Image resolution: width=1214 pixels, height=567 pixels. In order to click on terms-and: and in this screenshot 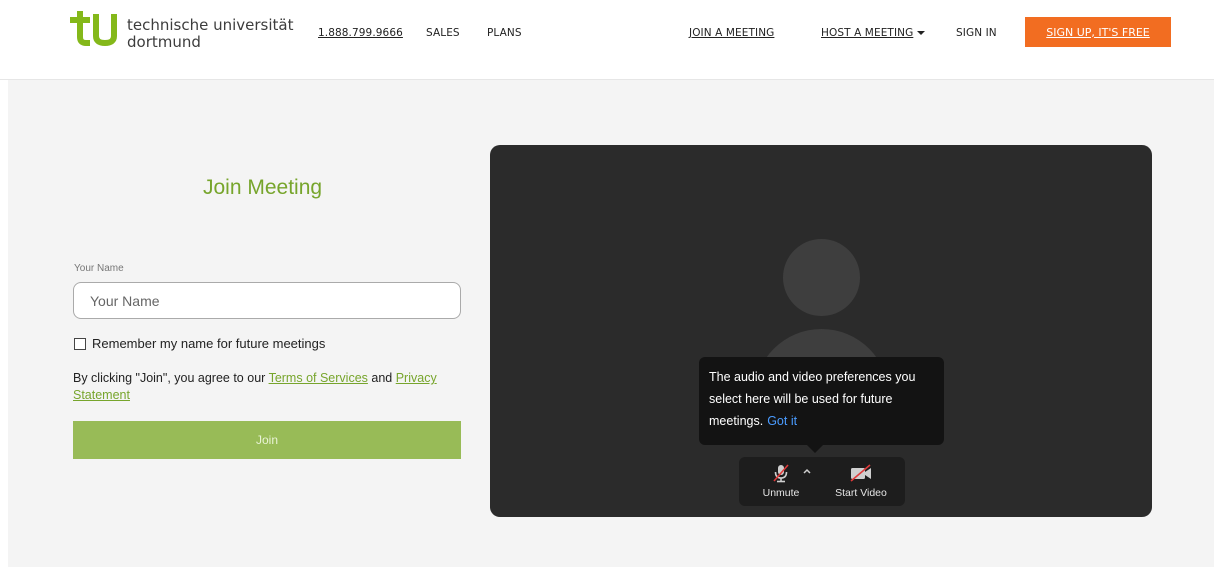, I will do `click(381, 378)`.